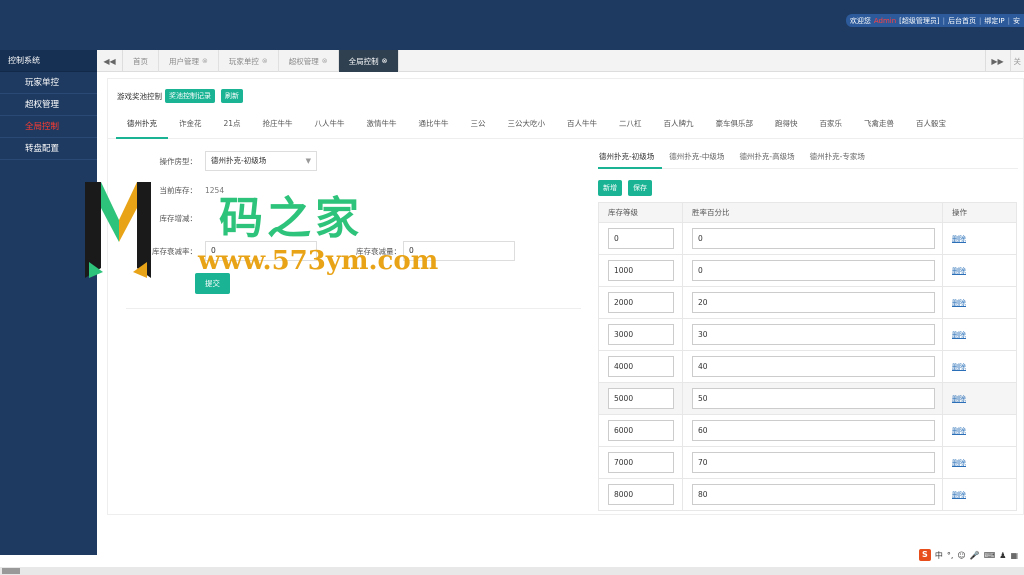  I want to click on decay-row: 库存衰减率： 0 库存衰减量： 0, so click(331, 251).